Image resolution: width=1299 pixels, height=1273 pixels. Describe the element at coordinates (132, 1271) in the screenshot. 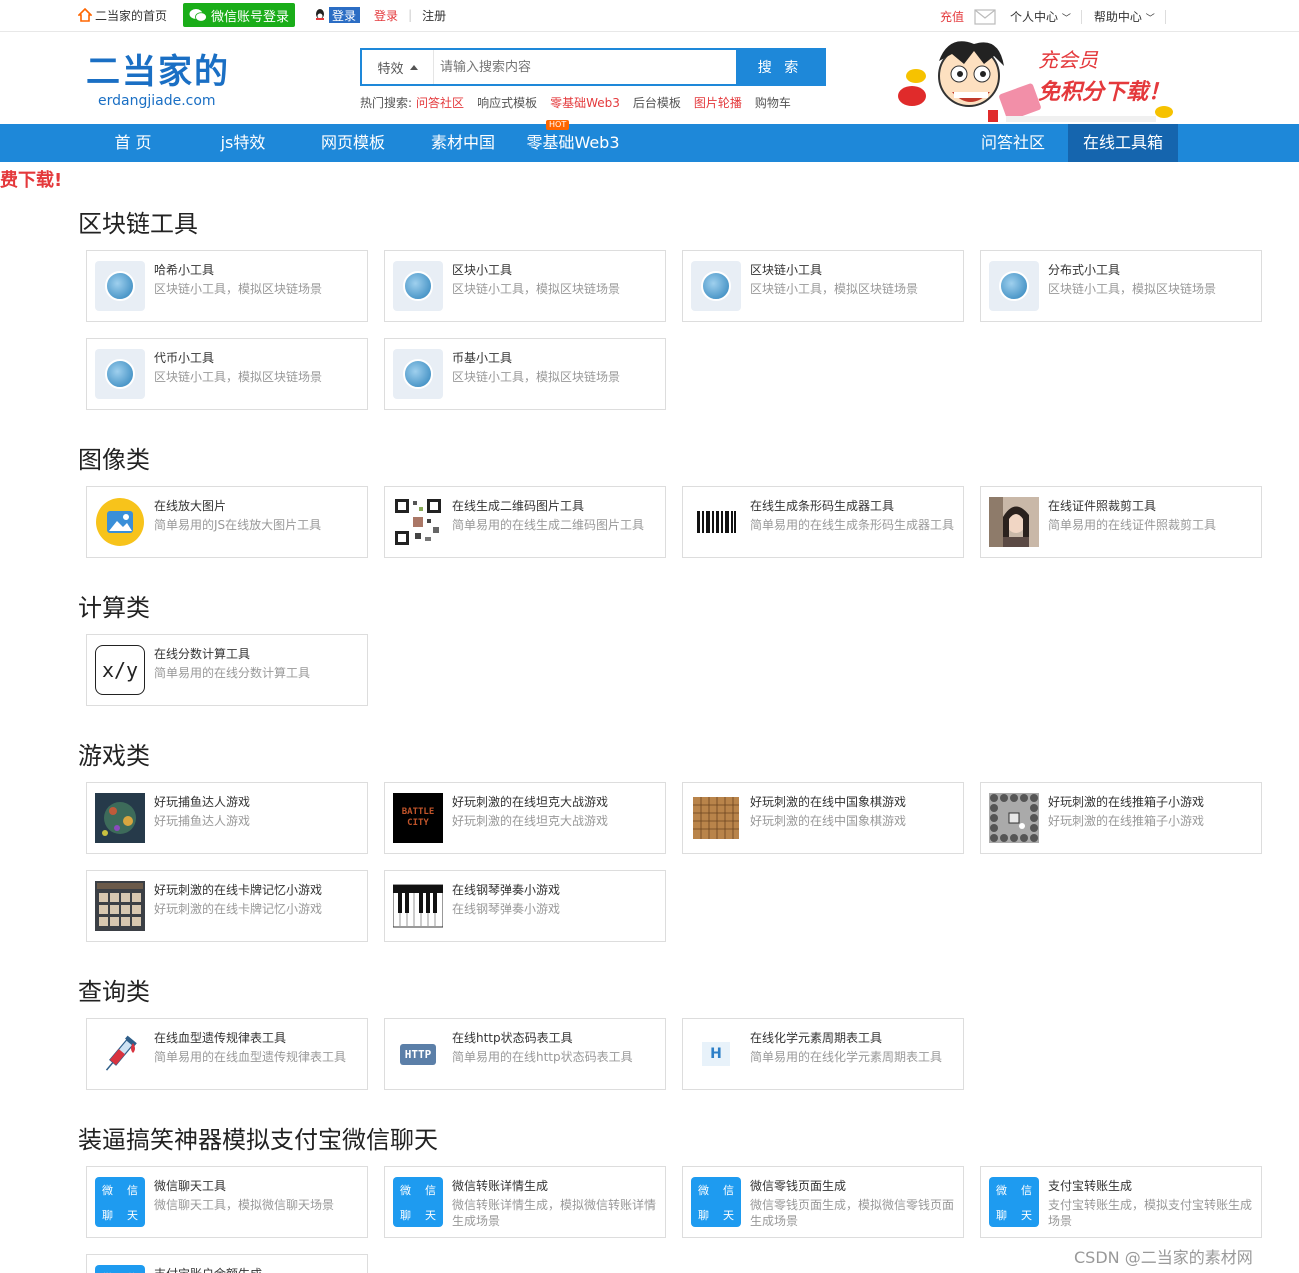

I see `wechat-chat-icon-char: 信` at that location.